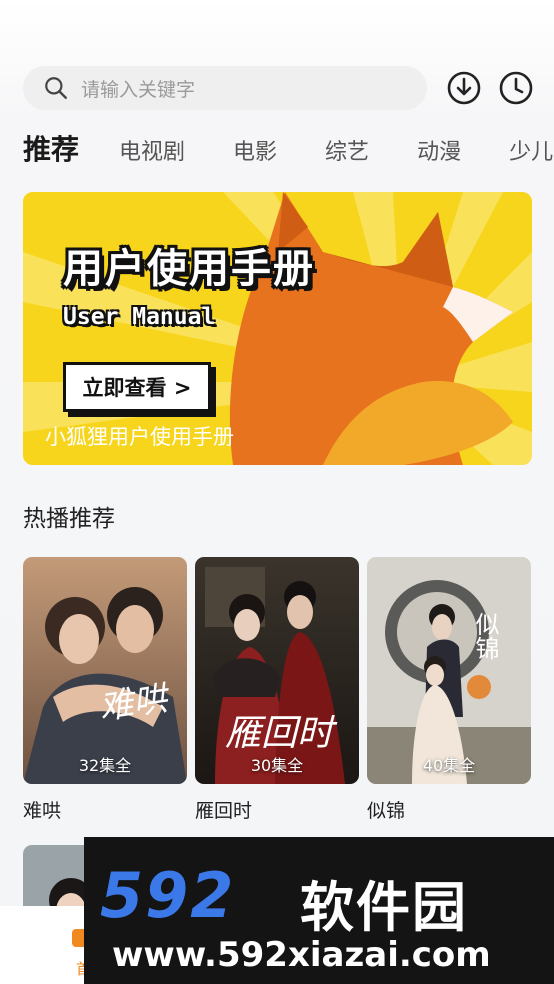  I want to click on section-title-hot: 热播推荐, so click(69, 519).